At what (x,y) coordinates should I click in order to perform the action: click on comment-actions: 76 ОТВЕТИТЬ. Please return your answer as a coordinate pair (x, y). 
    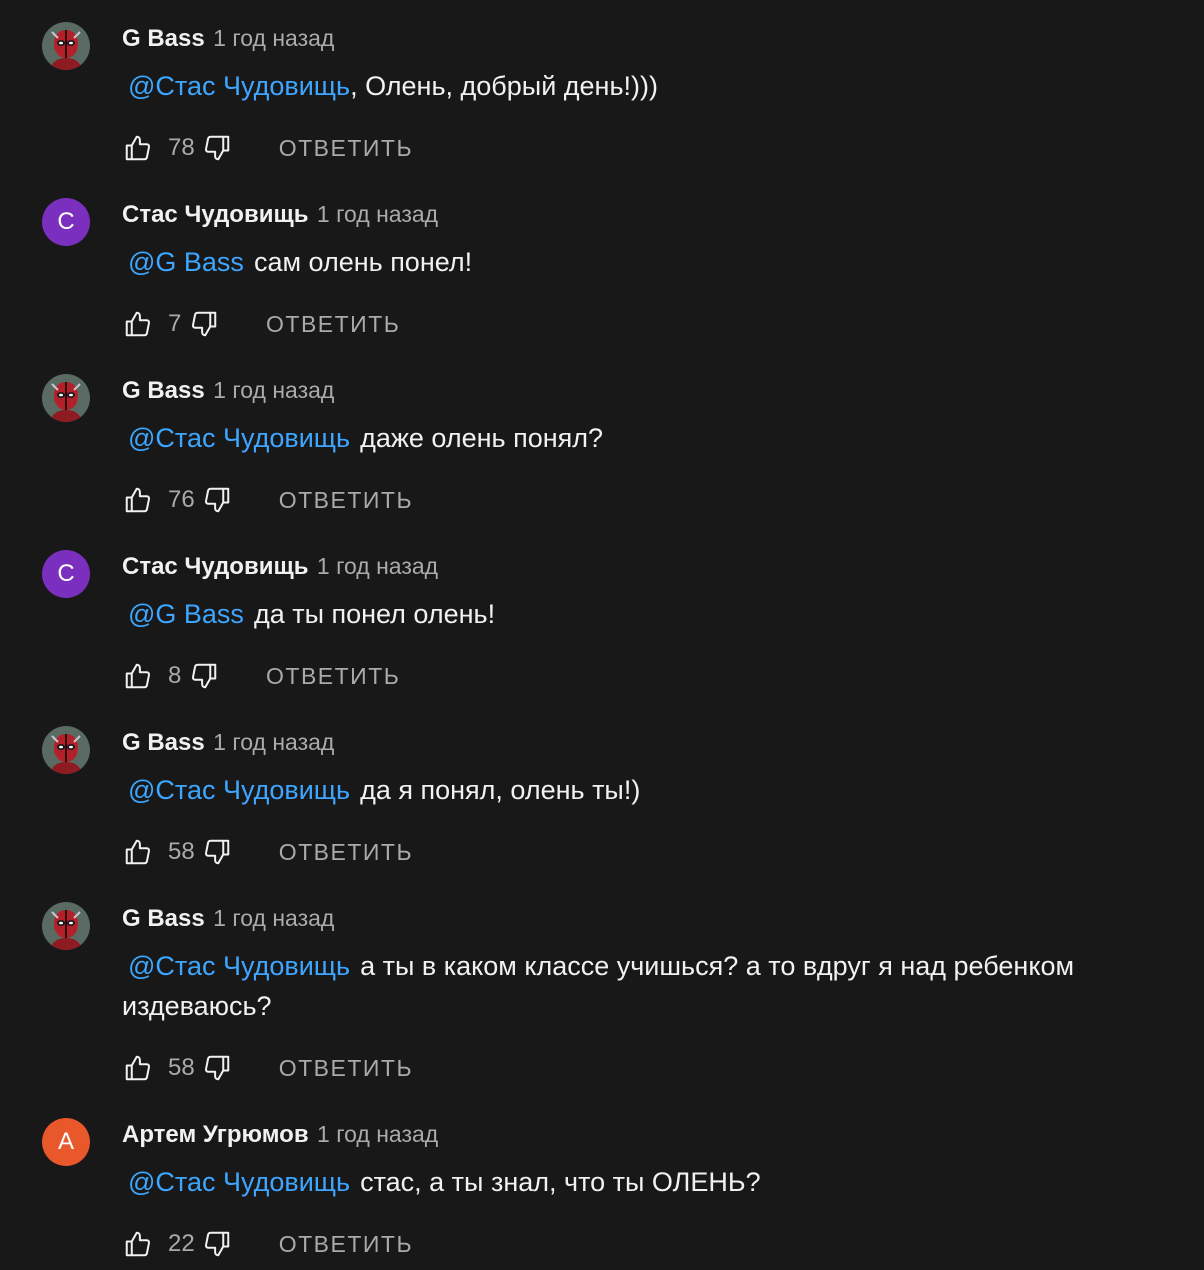
    Looking at the image, I should click on (267, 500).